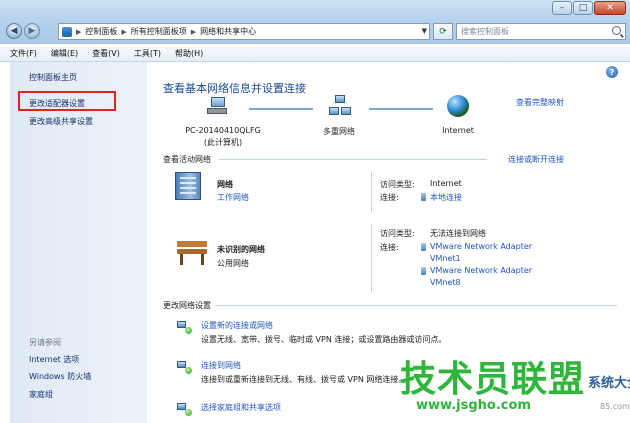 This screenshot has width=630, height=423. I want to click on homegroup-sharing-link: 选择家庭组和共享选项, so click(241, 407).